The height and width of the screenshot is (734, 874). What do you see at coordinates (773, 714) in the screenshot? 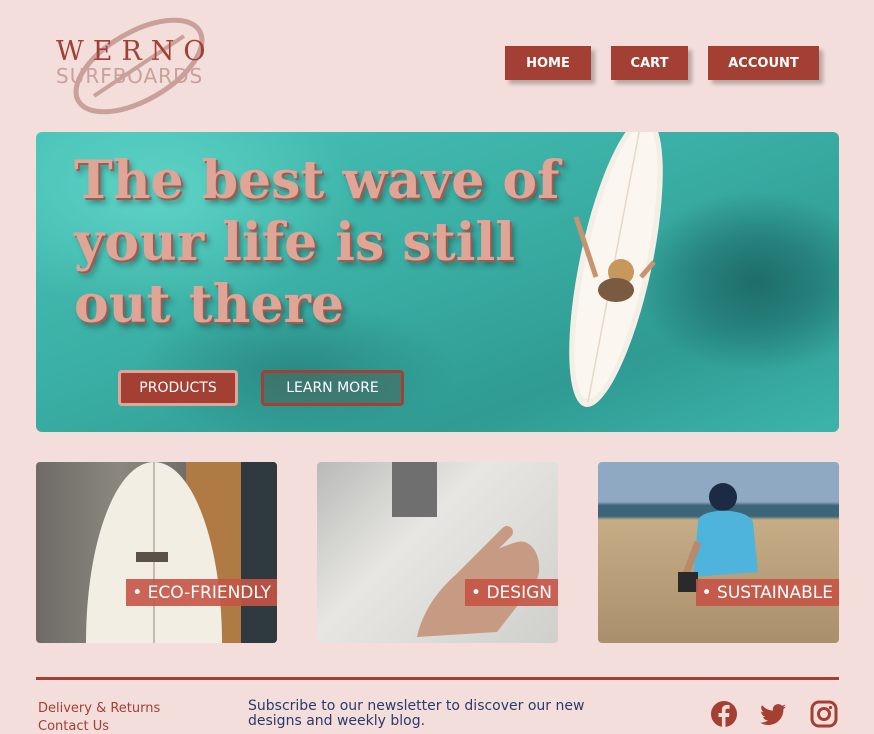
I see `twitter-icon` at bounding box center [773, 714].